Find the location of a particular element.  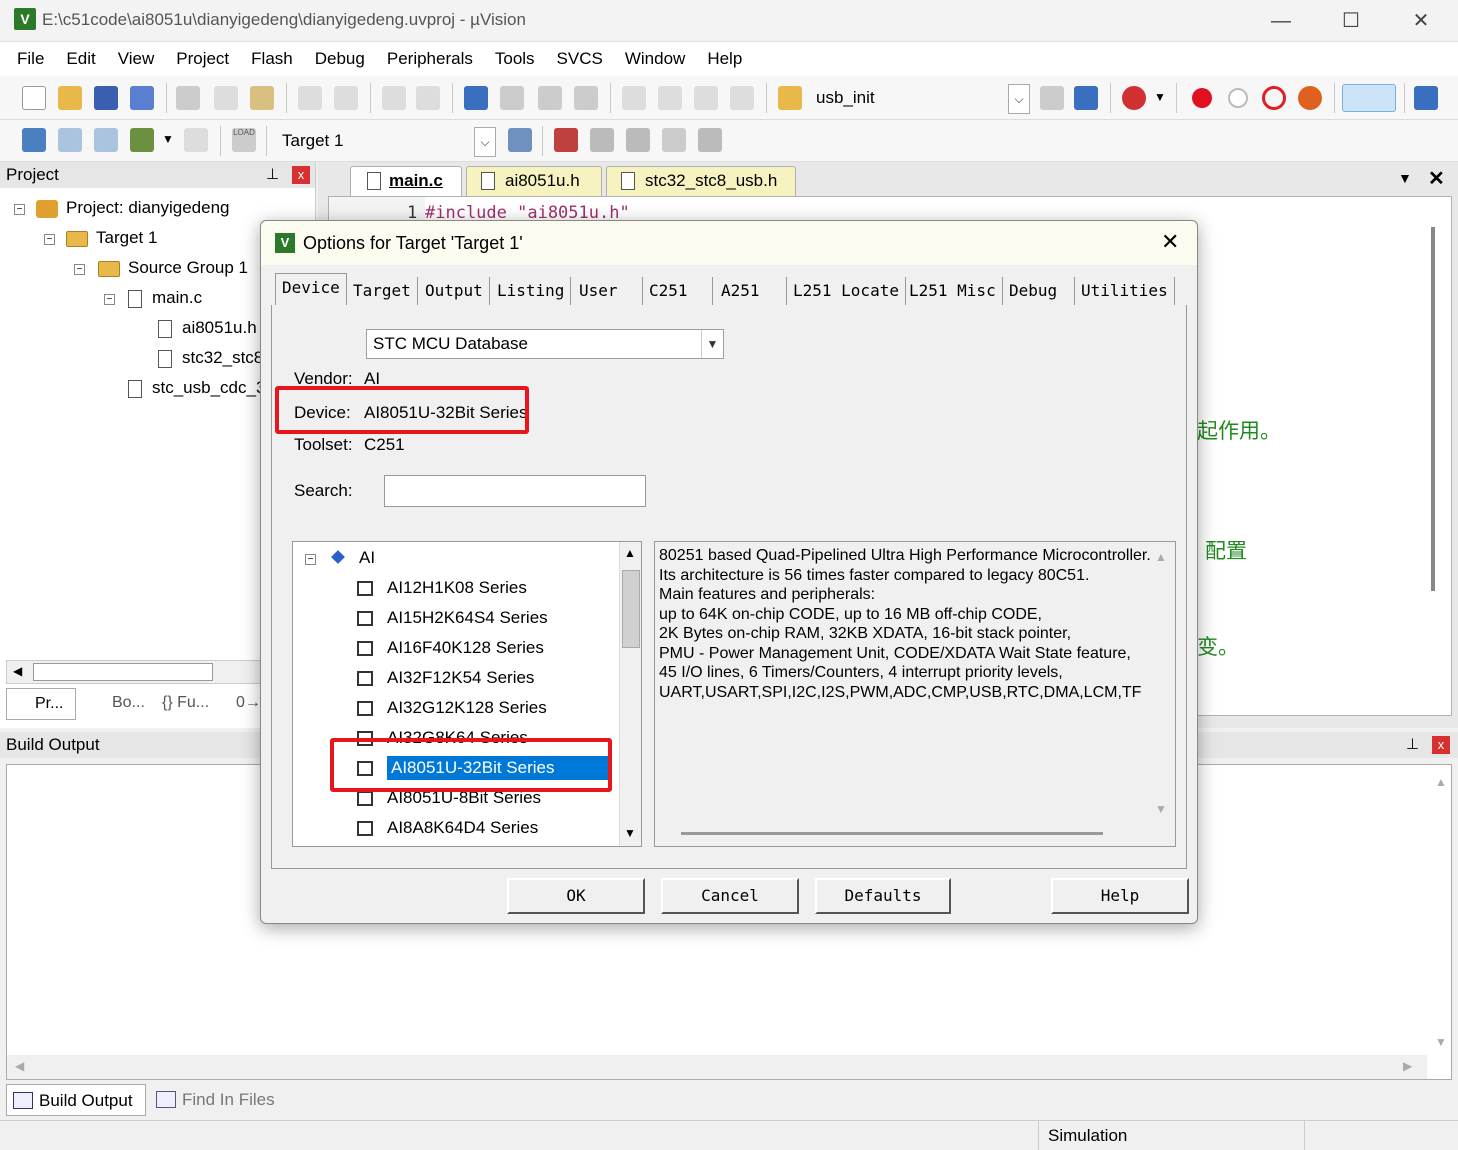

description-horizontal-scrollbar is located at coordinates (892, 833).